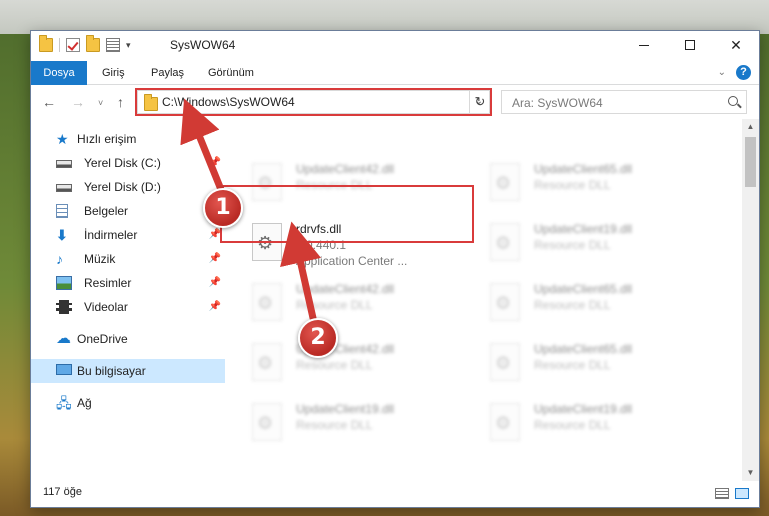 The width and height of the screenshot is (769, 516). Describe the element at coordinates (62, 211) in the screenshot. I see `documents-icon` at that location.